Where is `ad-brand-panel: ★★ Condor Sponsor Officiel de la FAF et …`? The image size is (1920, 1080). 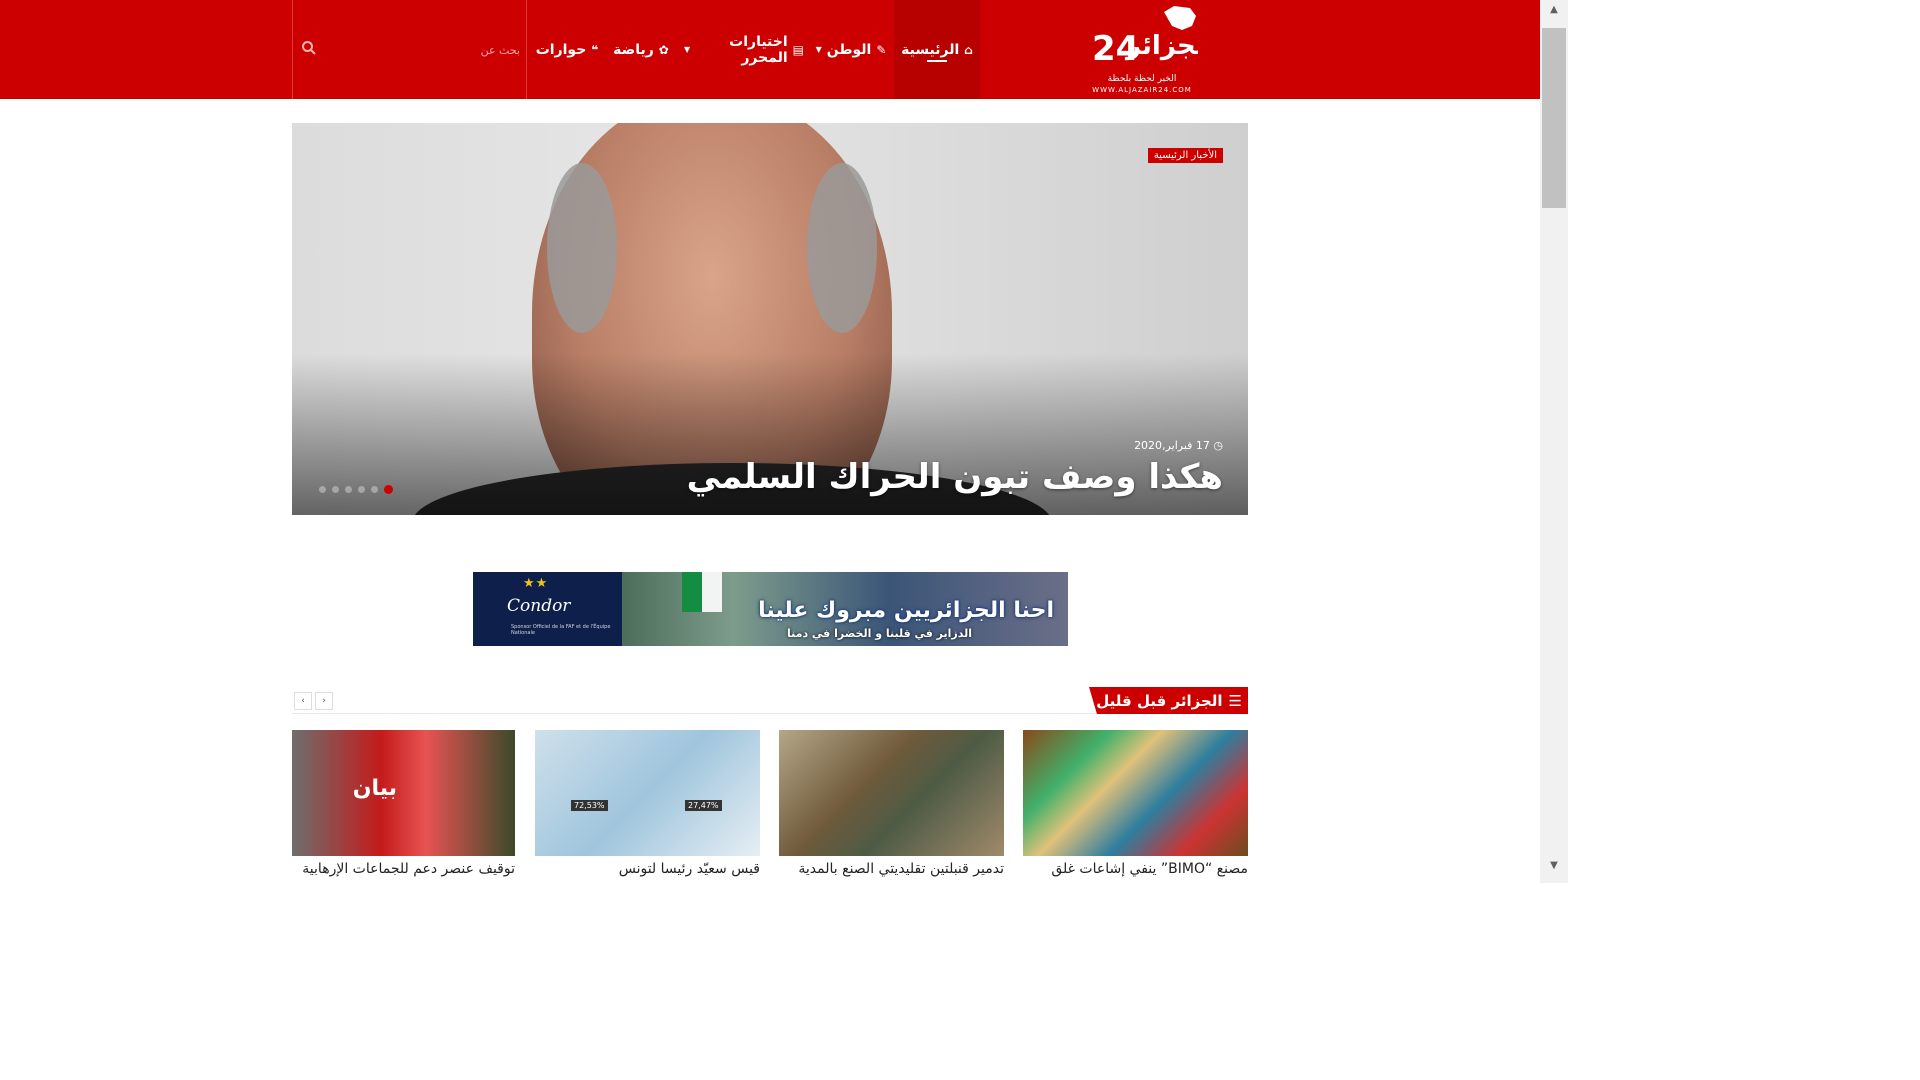
ad-brand-panel: ★★ Condor Sponsor Officiel de la FAF et … is located at coordinates (547, 609).